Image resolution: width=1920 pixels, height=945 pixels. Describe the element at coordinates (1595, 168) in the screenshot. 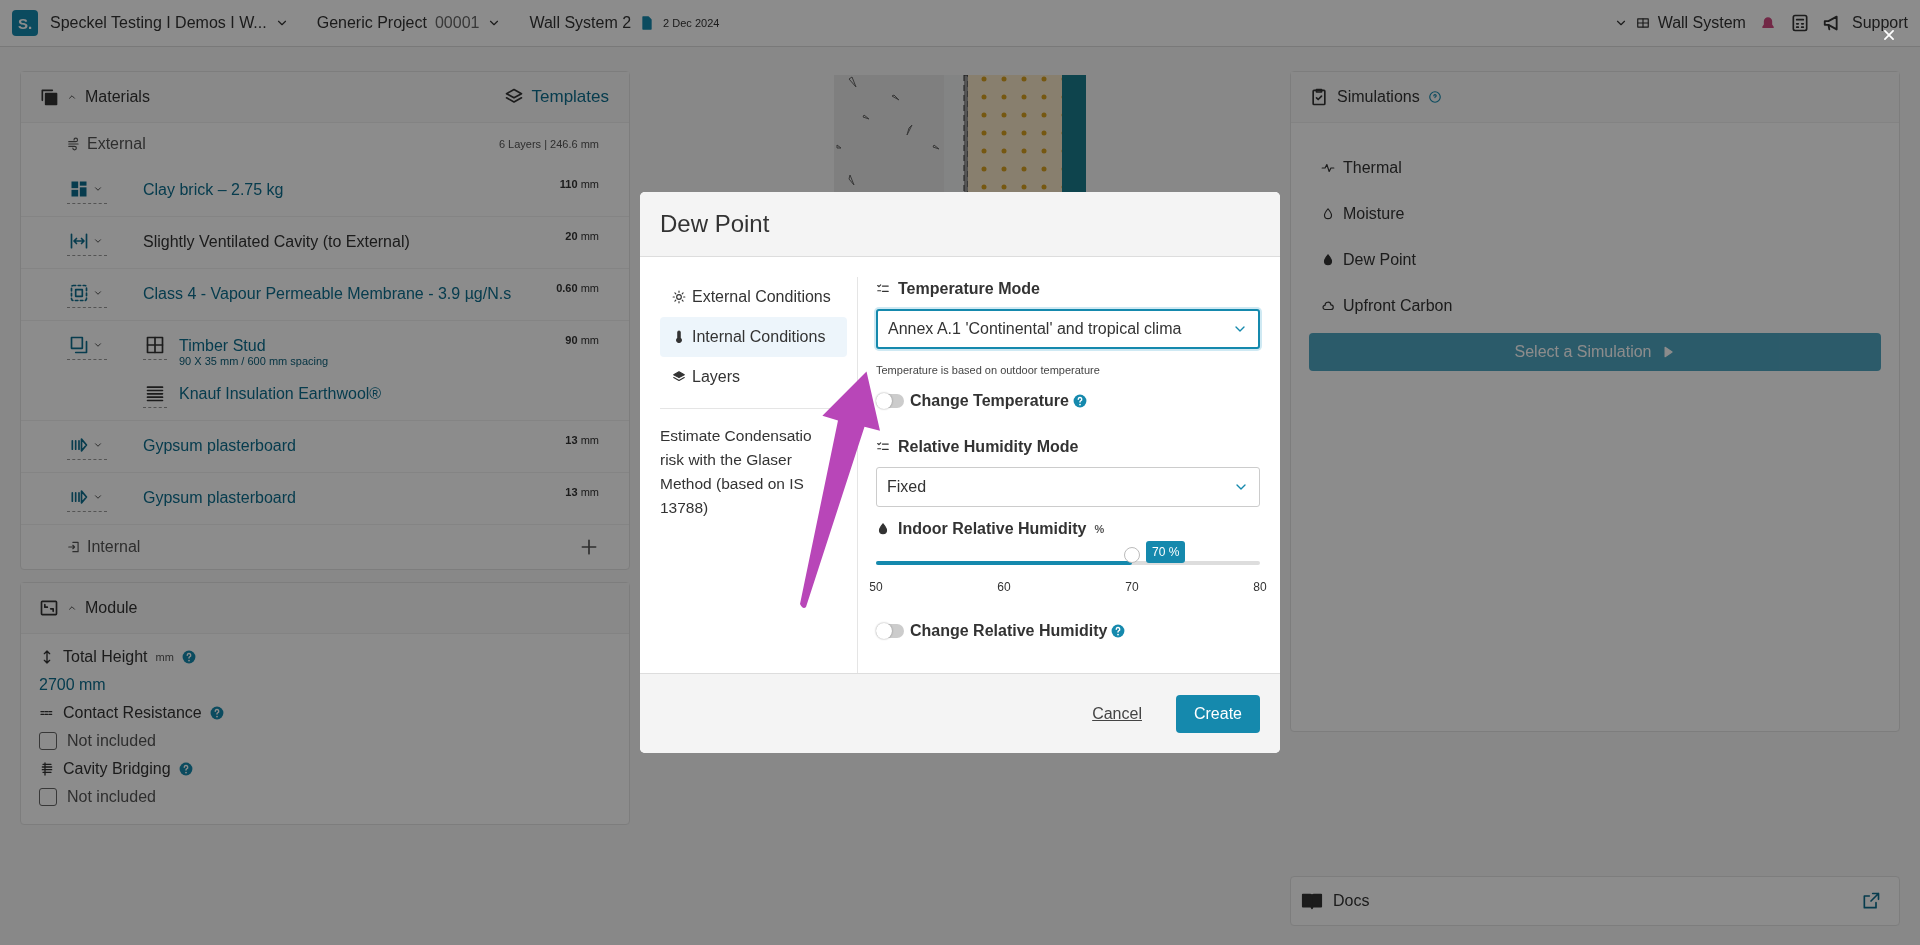

I see `simulation-option: Thermal` at that location.